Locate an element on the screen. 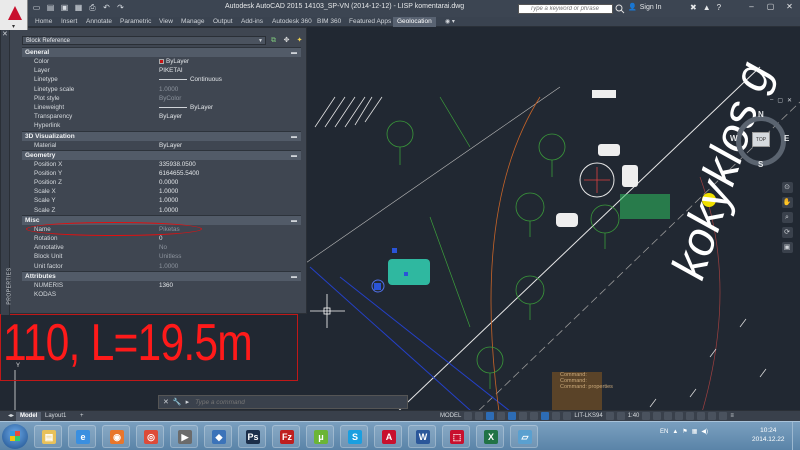 The height and width of the screenshot is (450, 800). viewcube: TOP N S E W is located at coordinates (760, 140).